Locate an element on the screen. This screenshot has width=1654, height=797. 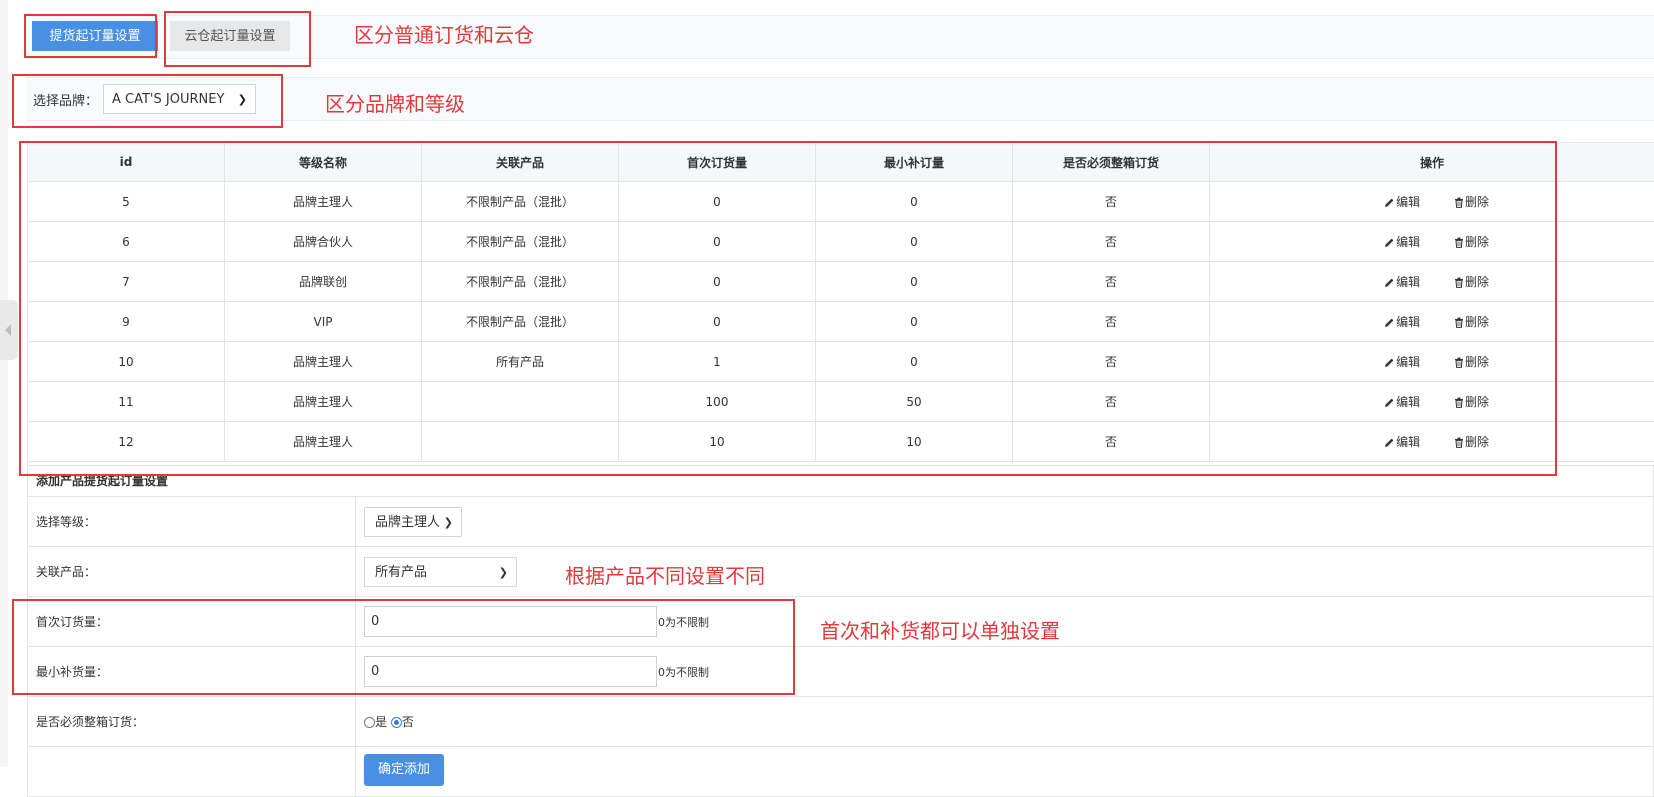
level-select-value: 品牌主理人 is located at coordinates (407, 522).